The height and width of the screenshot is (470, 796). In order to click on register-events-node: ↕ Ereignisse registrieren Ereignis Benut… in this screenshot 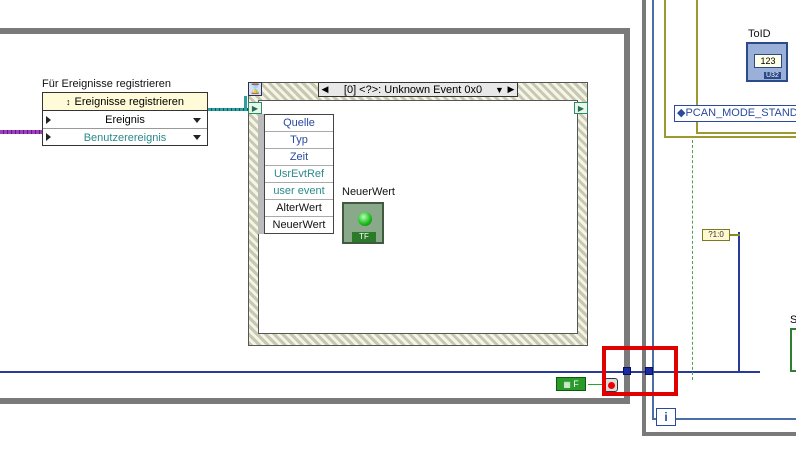, I will do `click(125, 119)`.